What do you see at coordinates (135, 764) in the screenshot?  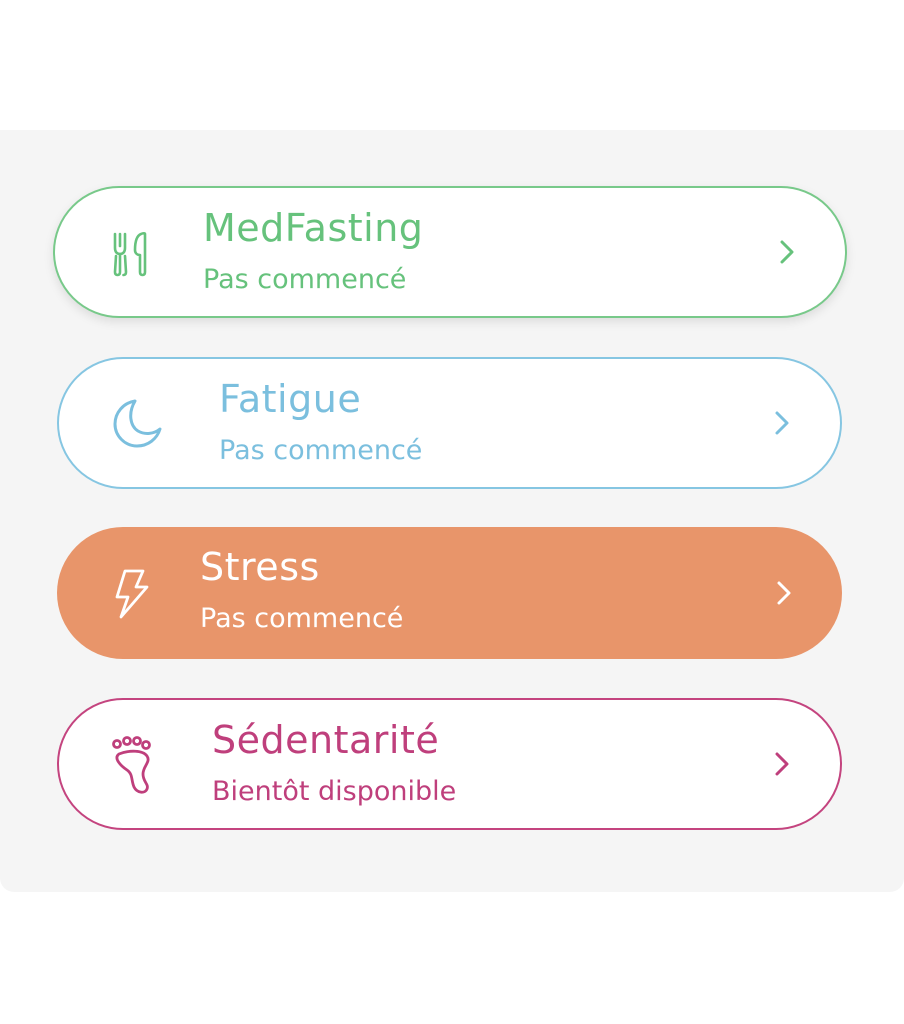 I see `footprint-icon` at bounding box center [135, 764].